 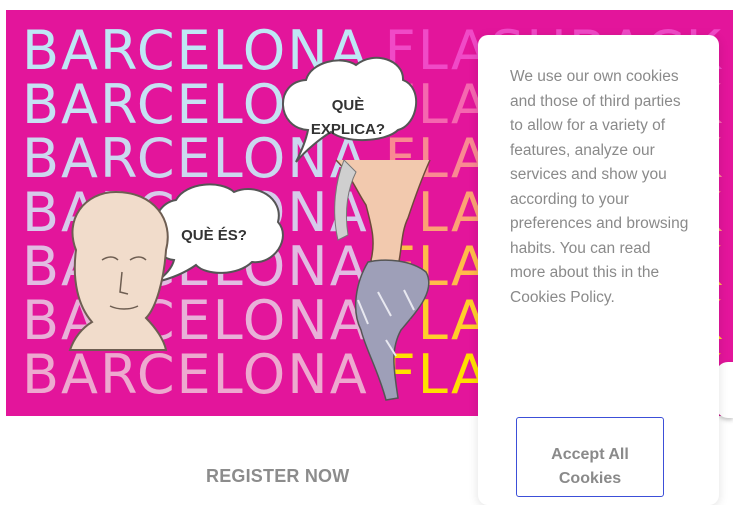 What do you see at coordinates (281, 476) in the screenshot?
I see `register-now-link: REGISTER NOW` at bounding box center [281, 476].